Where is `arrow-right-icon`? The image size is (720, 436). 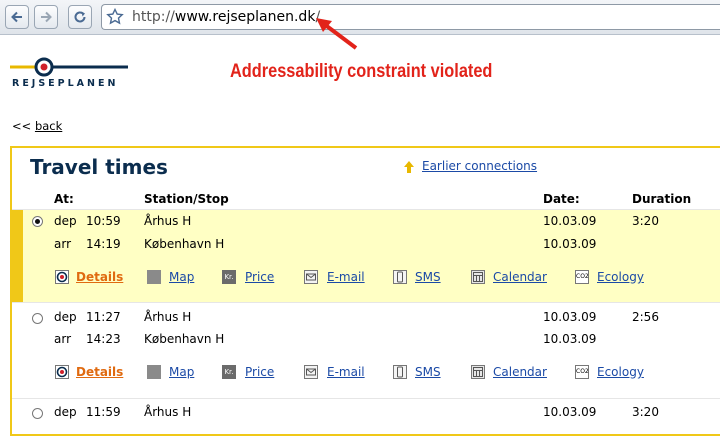
arrow-right-icon is located at coordinates (46, 17).